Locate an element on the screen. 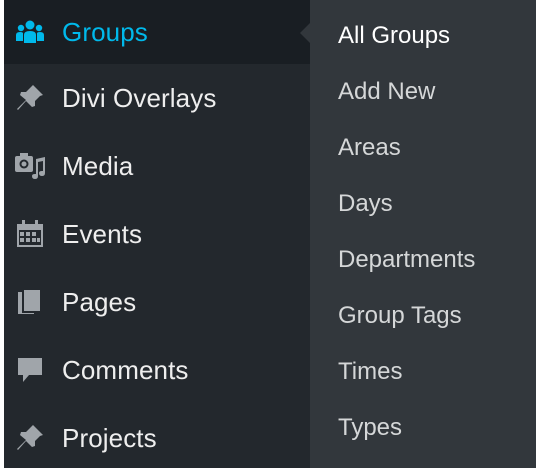 The width and height of the screenshot is (536, 473). comment-icon is located at coordinates (30, 370).